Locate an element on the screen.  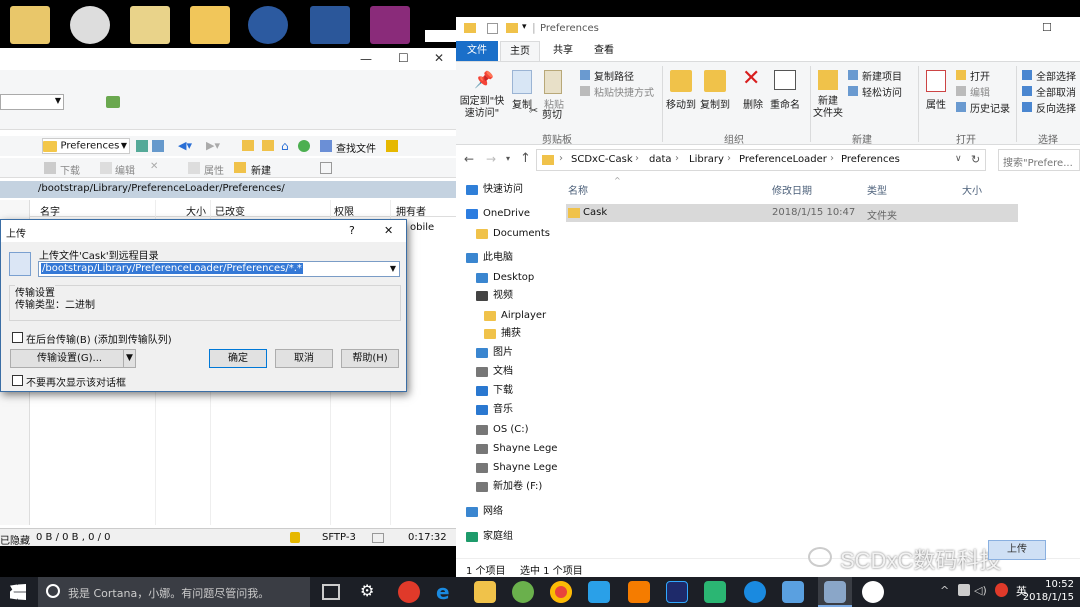
winrar-icon is located at coordinates (390, 25).